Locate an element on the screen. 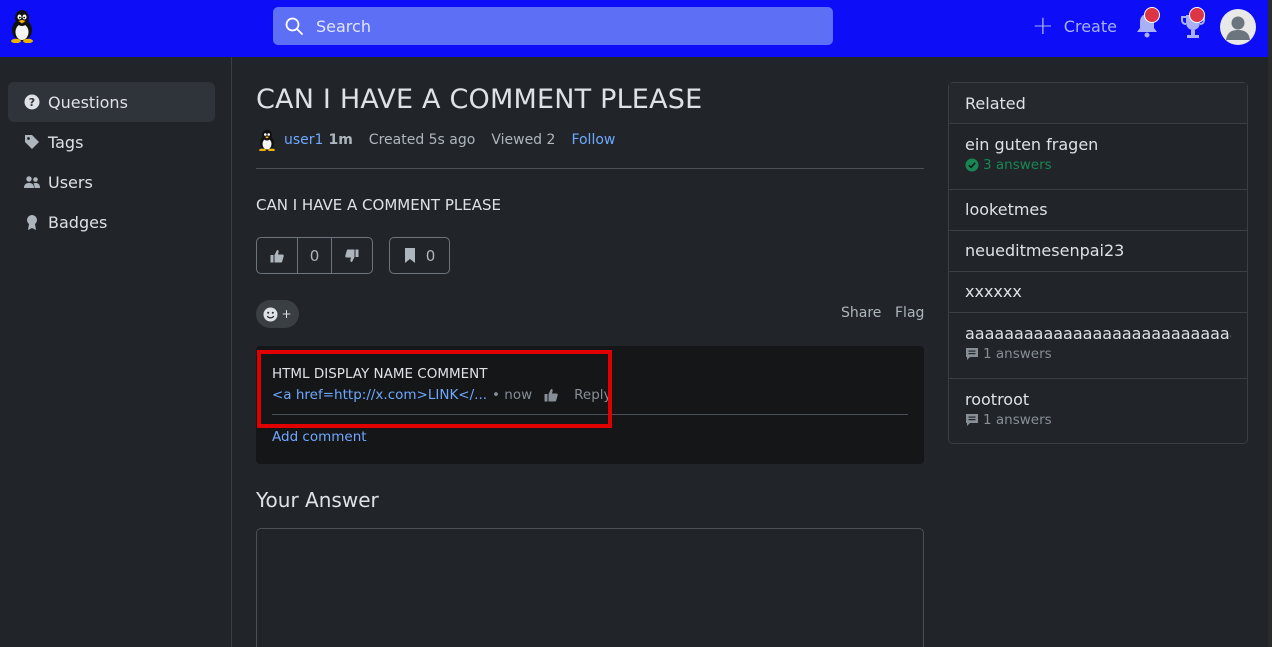 This screenshot has width=1272, height=647. author-reputation: 1m is located at coordinates (340, 140).